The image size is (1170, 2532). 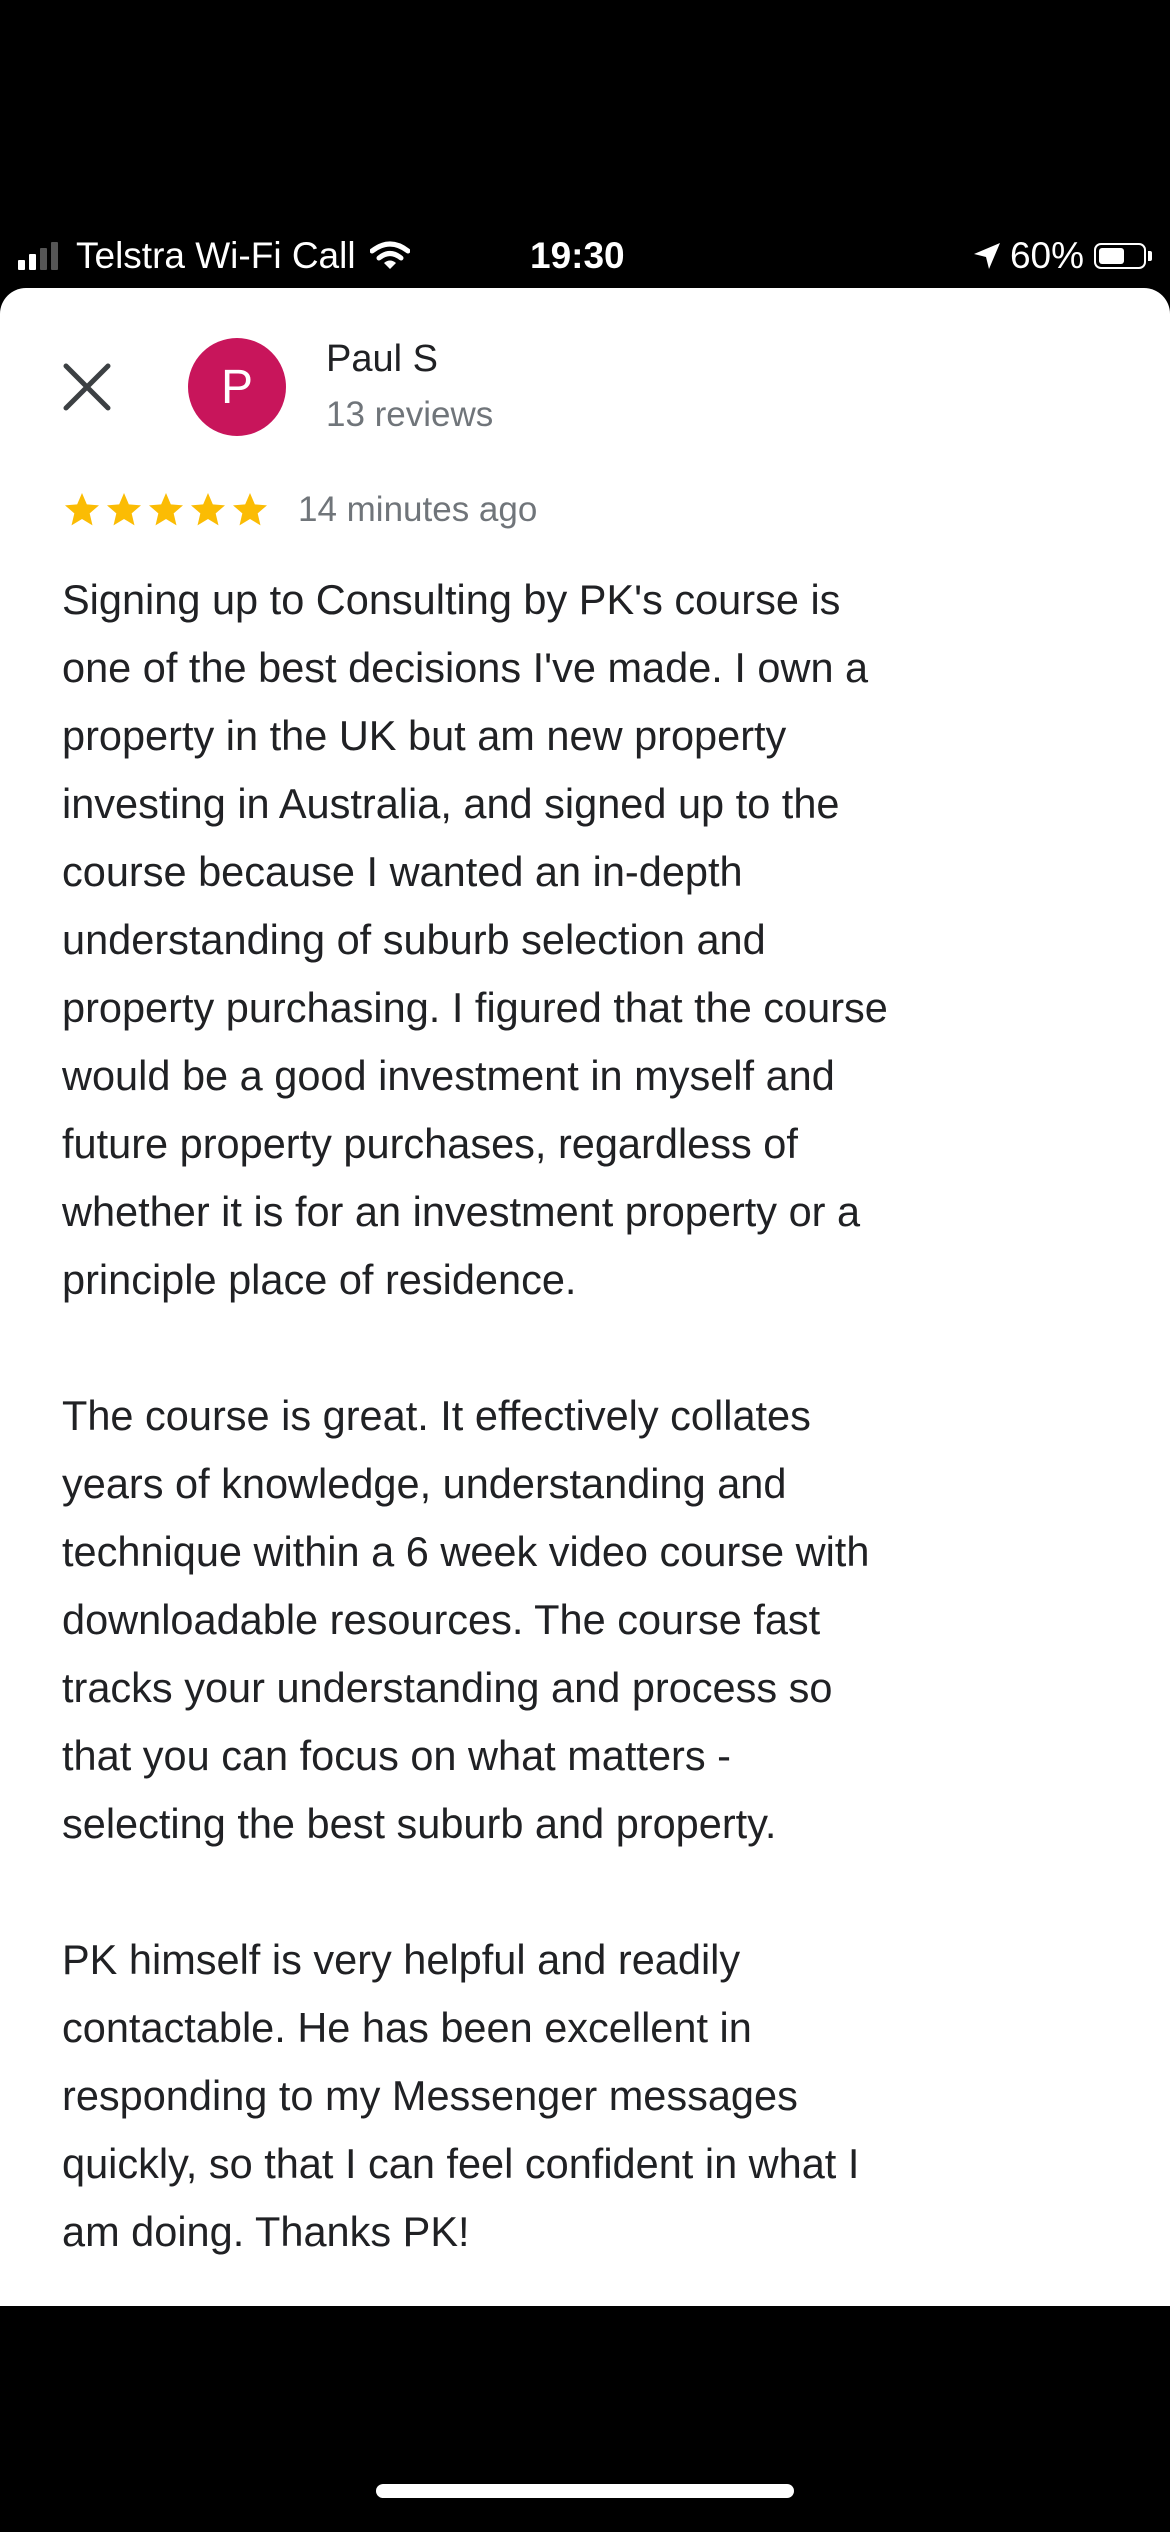 I want to click on carrier-label: Telstra Wi-Fi Call, so click(x=216, y=255).